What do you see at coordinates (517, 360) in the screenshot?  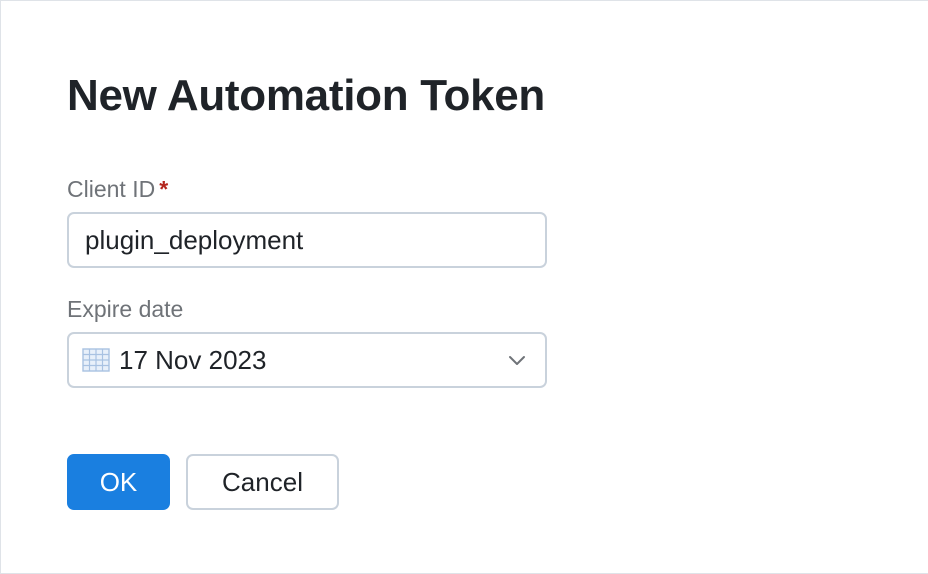 I see `chevron-down-icon` at bounding box center [517, 360].